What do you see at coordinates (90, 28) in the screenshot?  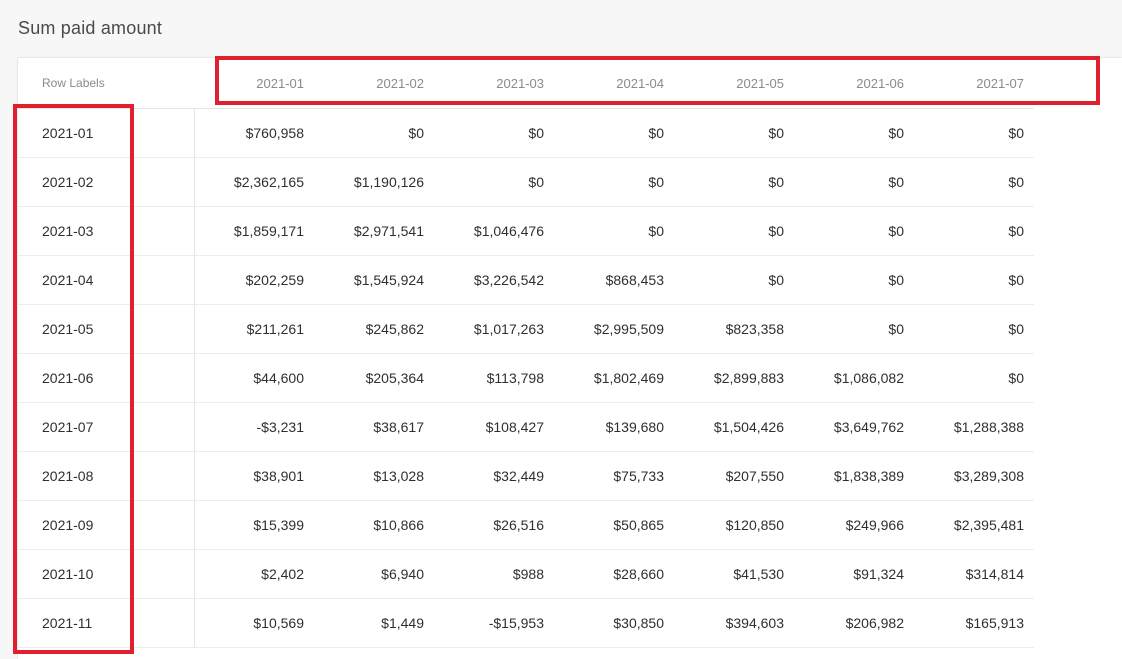 I see `page-title: Sum paid amount` at bounding box center [90, 28].